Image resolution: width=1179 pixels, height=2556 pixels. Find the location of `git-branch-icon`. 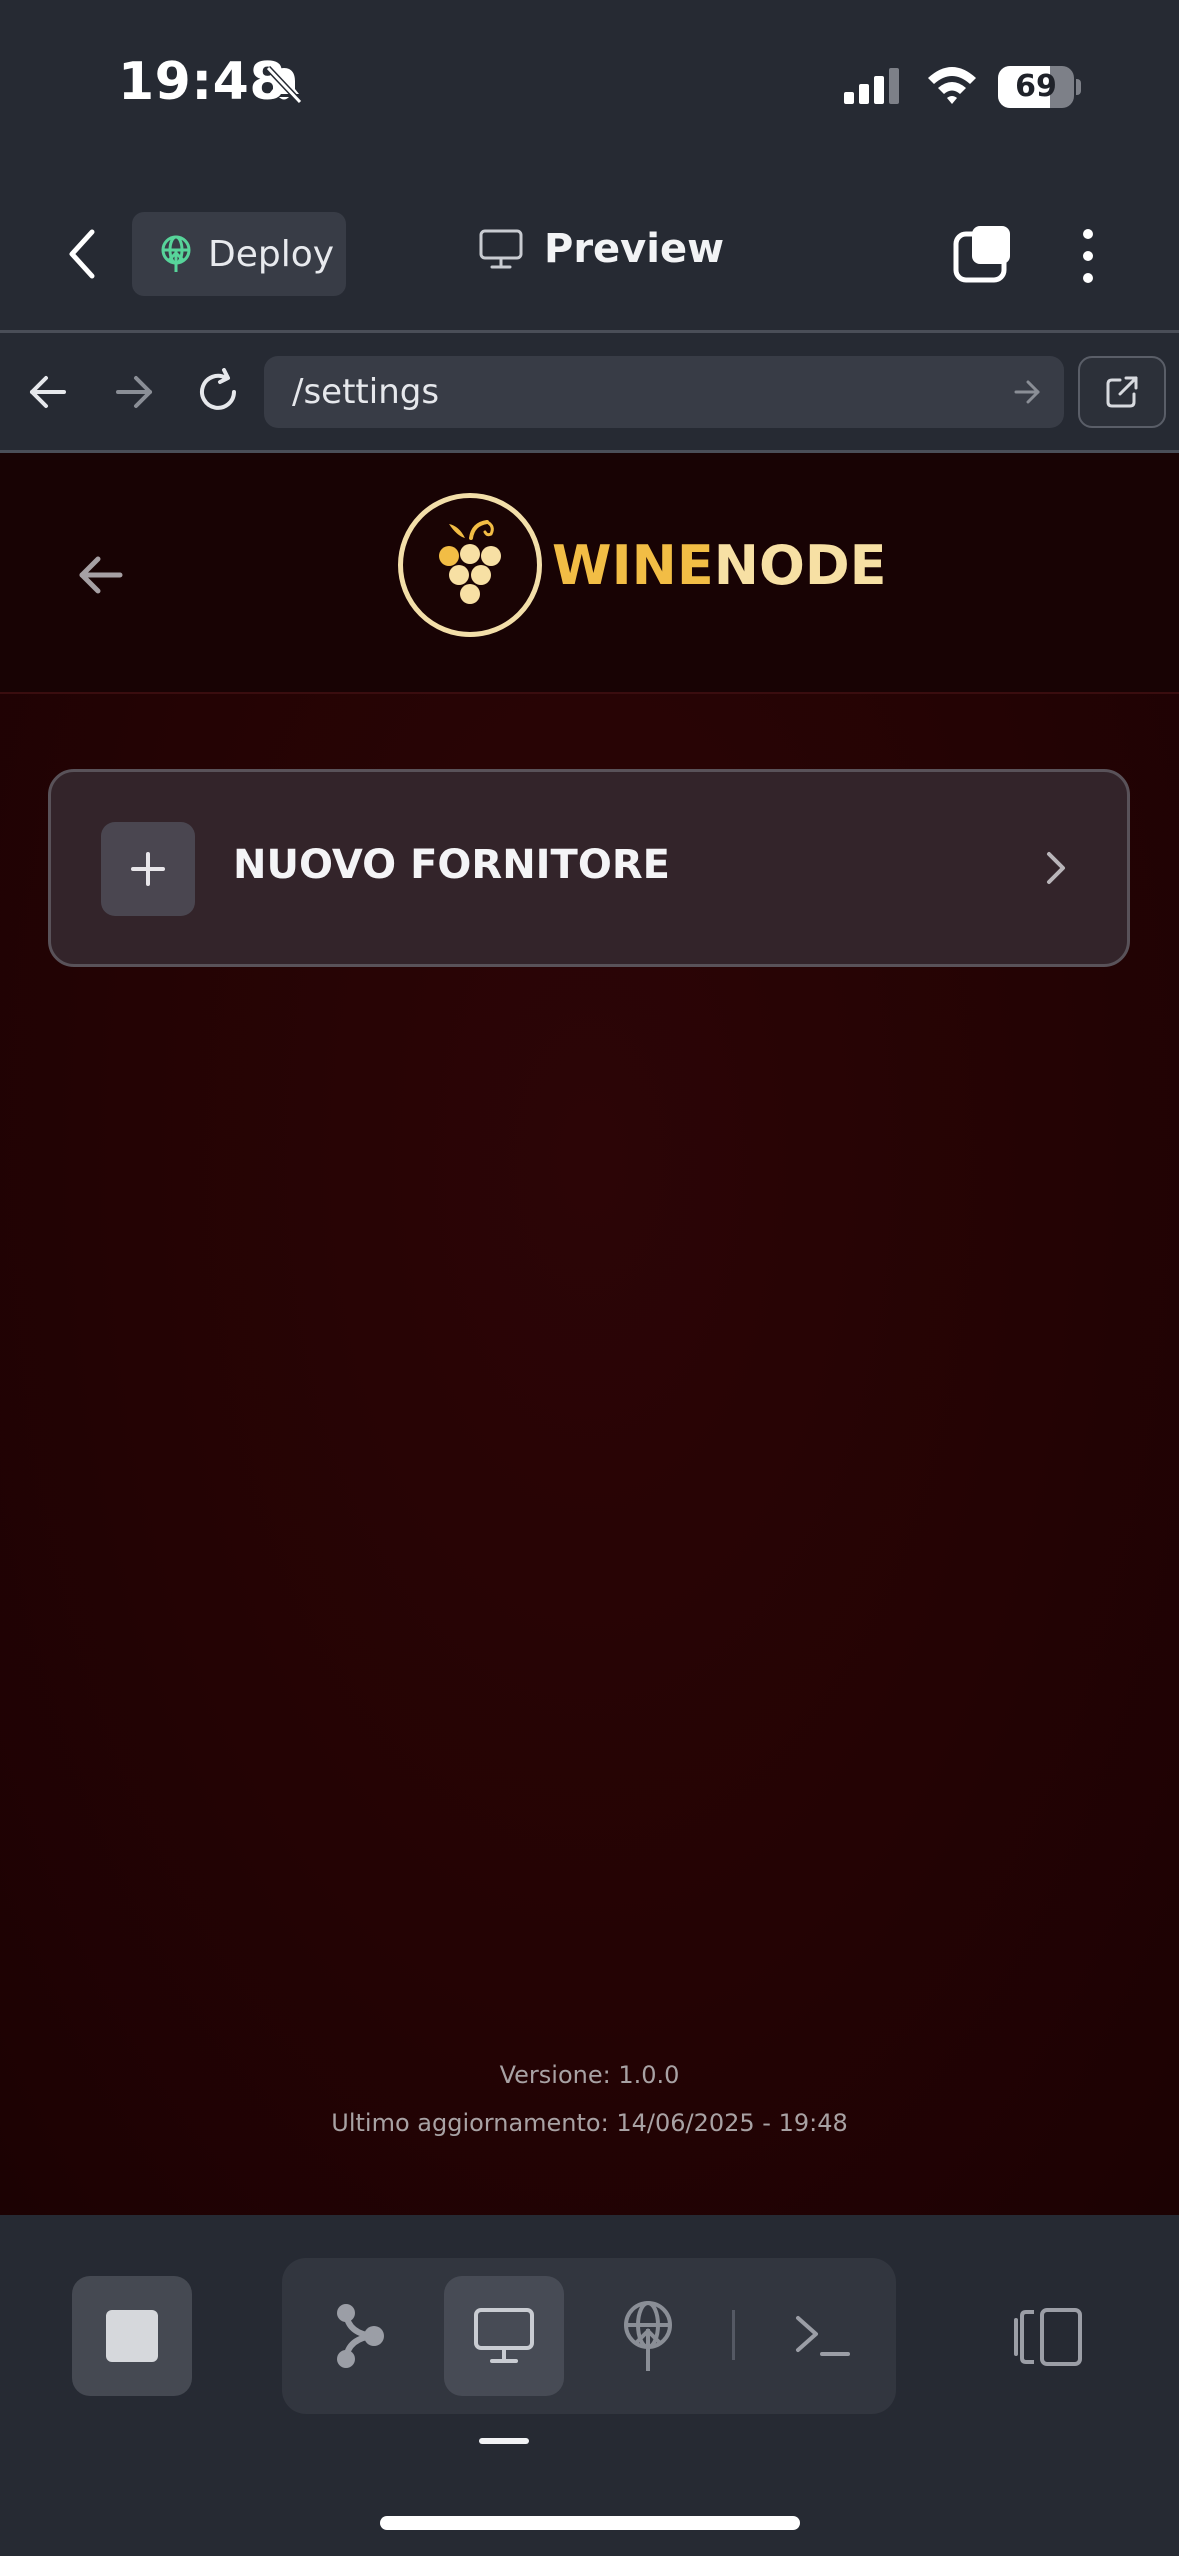

git-branch-icon is located at coordinates (360, 2336).